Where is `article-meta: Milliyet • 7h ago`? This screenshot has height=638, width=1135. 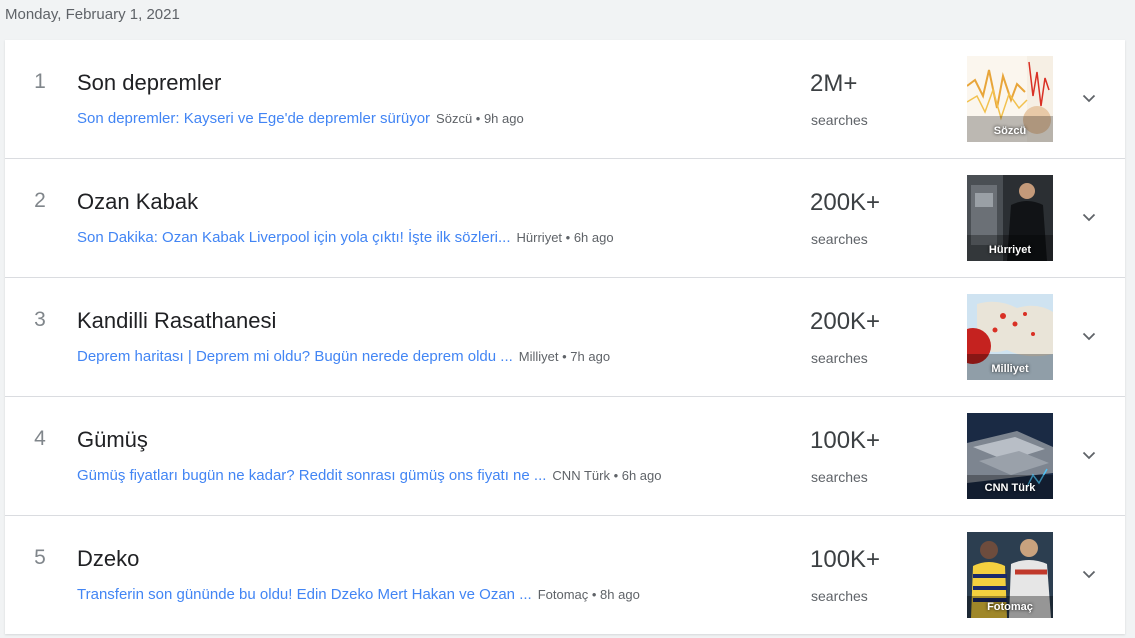
article-meta: Milliyet • 7h ago is located at coordinates (564, 356).